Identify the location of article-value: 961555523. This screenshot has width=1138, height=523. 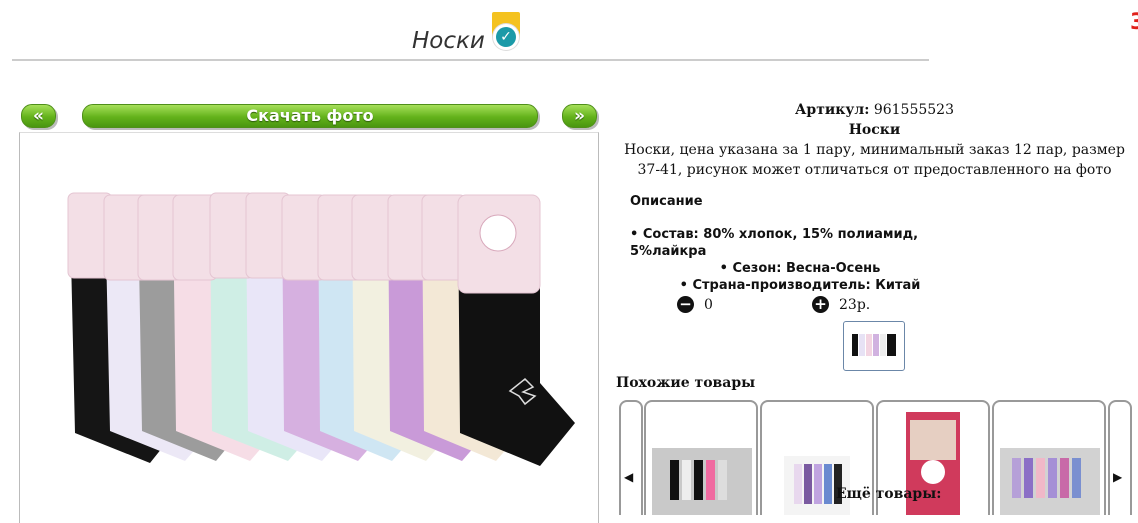
(913, 110).